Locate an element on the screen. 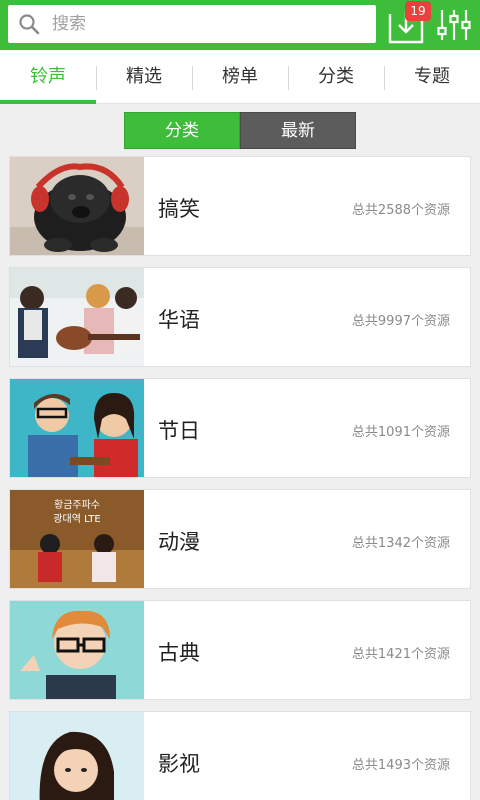  category-thumbnail: 황금주파수 광대역 LTE is located at coordinates (77, 539).